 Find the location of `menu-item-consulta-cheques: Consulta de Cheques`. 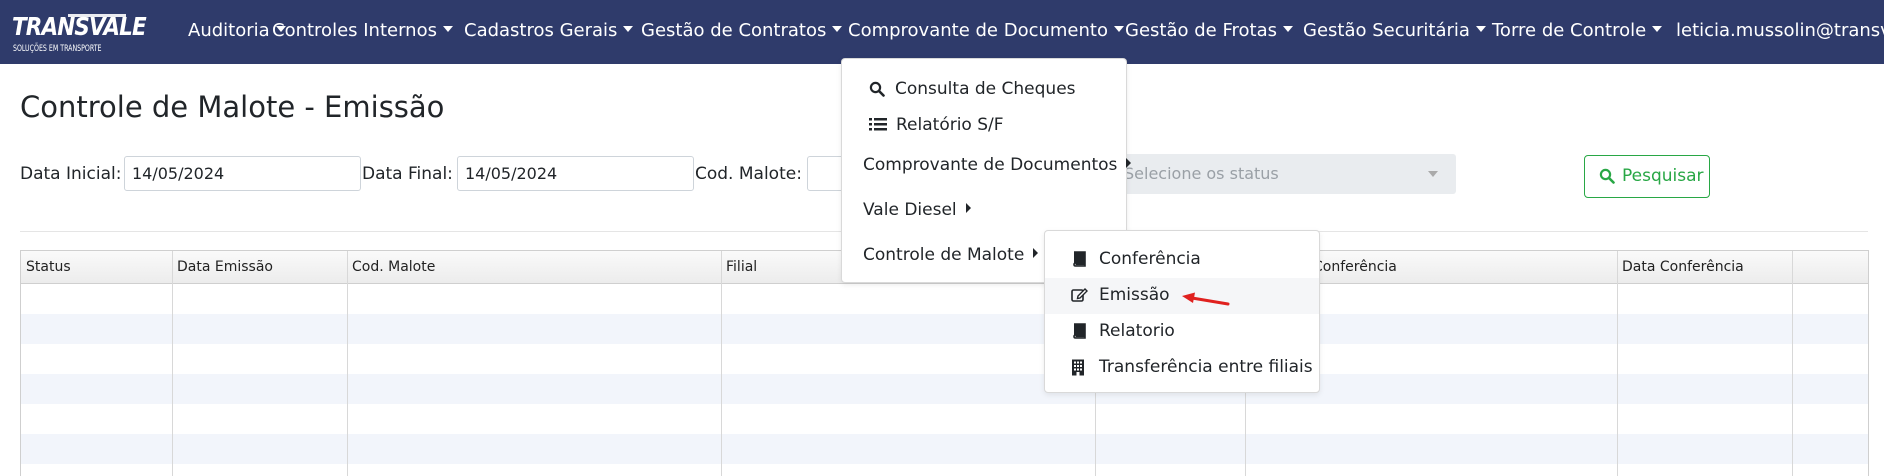

menu-item-consulta-cheques: Consulta de Cheques is located at coordinates (984, 90).